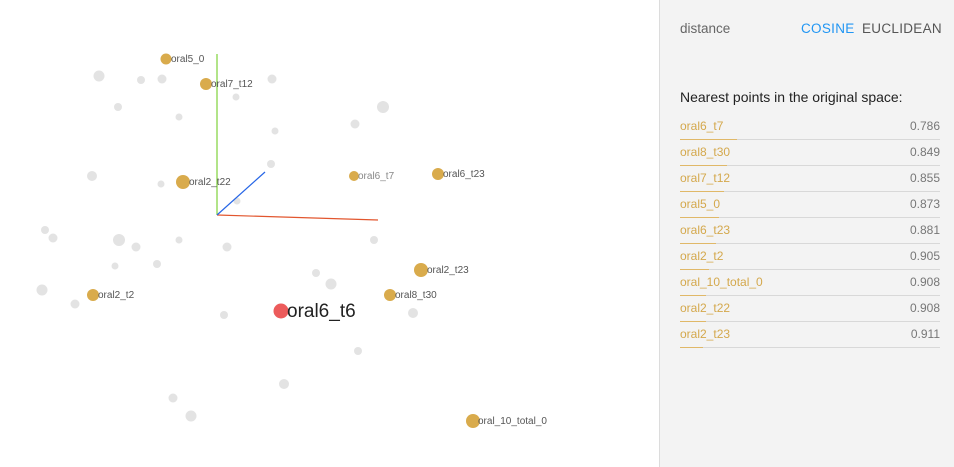 The height and width of the screenshot is (467, 954). I want to click on point-label: oral5_0, so click(188, 59).